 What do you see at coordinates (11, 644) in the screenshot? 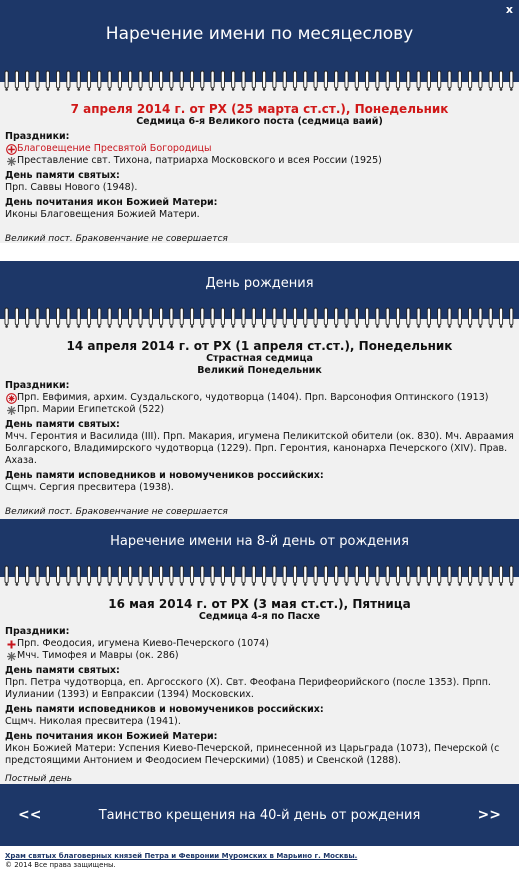
I see `red-cross-icon` at bounding box center [11, 644].